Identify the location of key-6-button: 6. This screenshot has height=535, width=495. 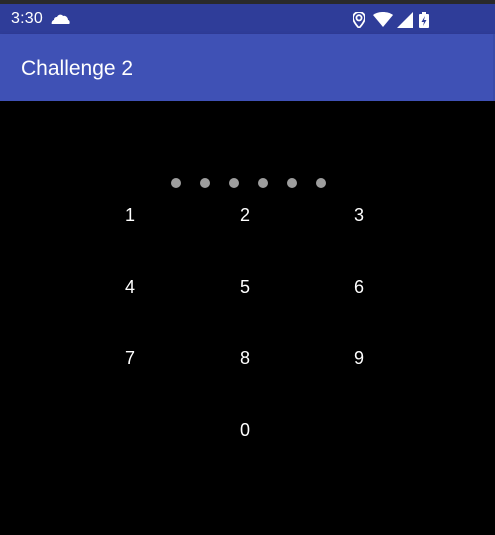
(359, 287).